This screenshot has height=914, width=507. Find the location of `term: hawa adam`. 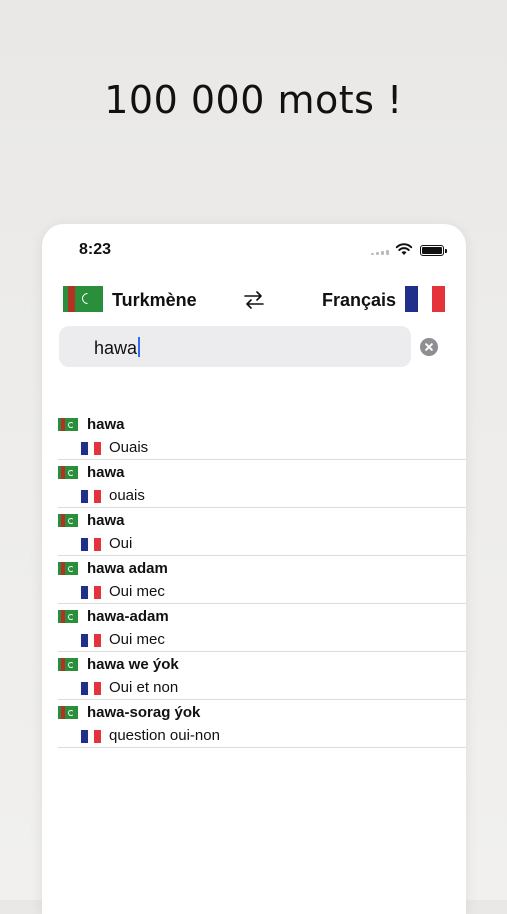

term: hawa adam is located at coordinates (127, 568).